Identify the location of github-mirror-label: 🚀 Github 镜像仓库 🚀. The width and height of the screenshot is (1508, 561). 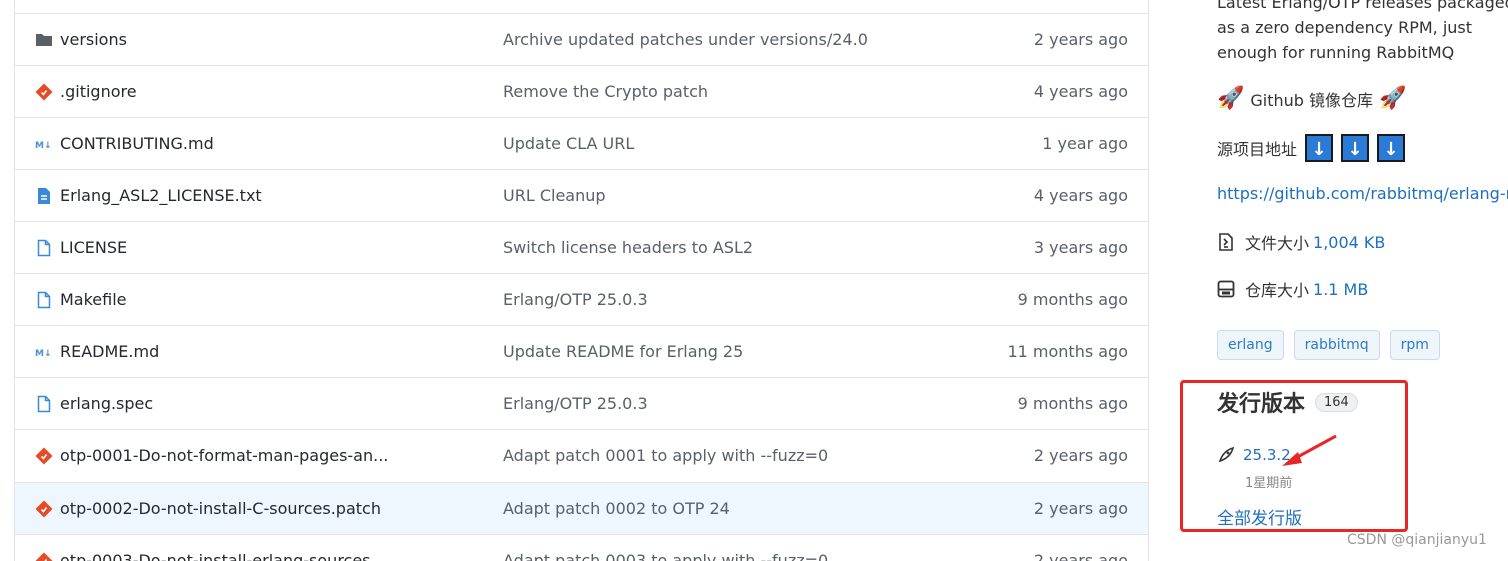
(1311, 98).